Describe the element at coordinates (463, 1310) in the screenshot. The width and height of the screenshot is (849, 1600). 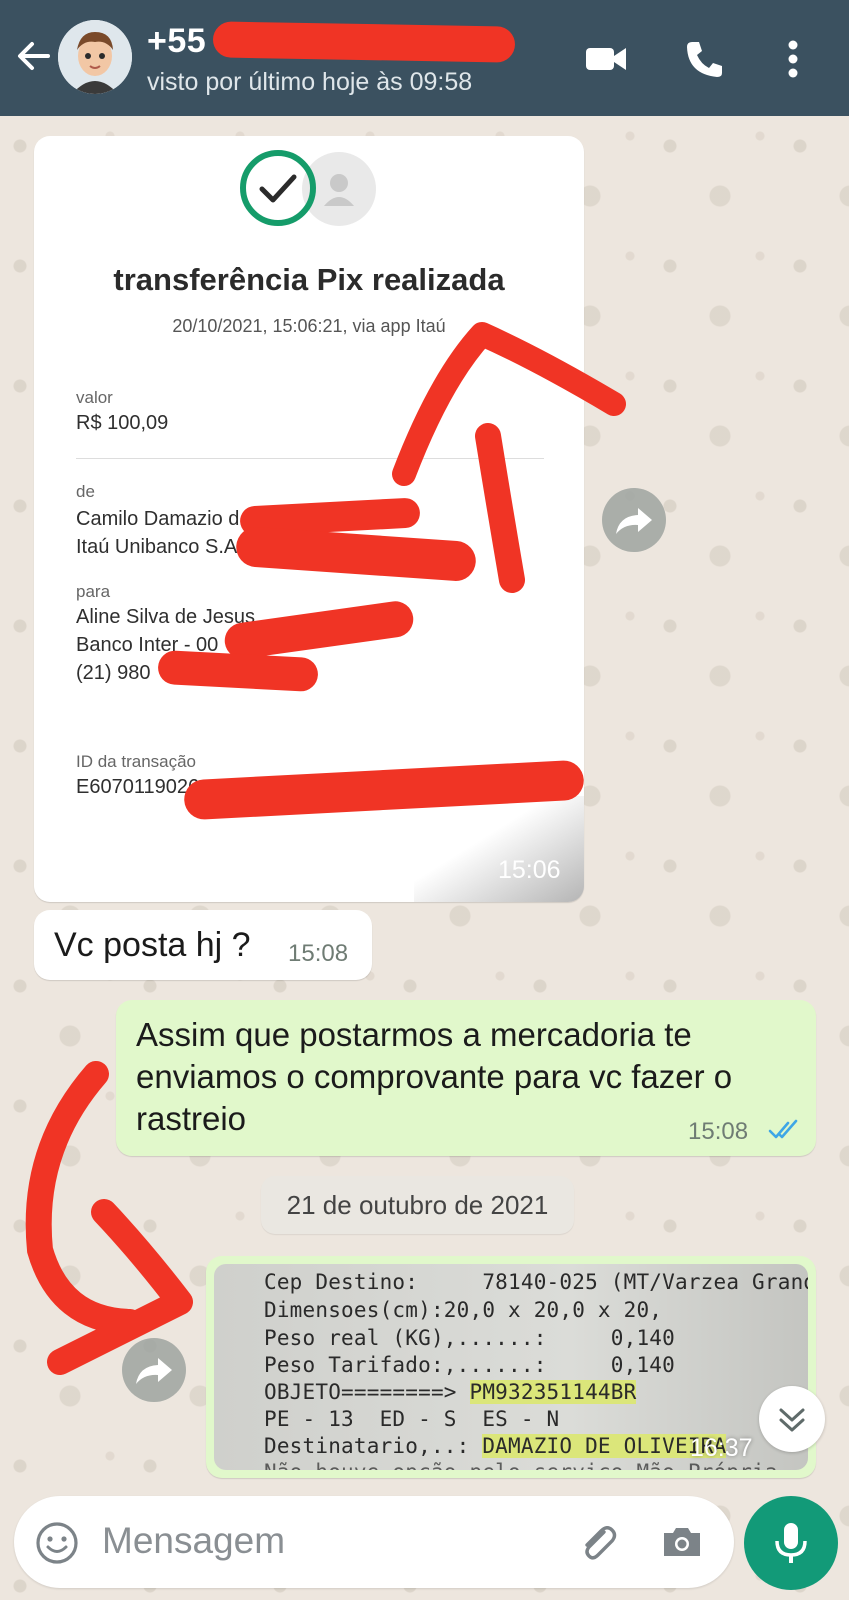
I see `label-line: Dimensoes(cm):20,0 x 20,0 x 20,` at that location.